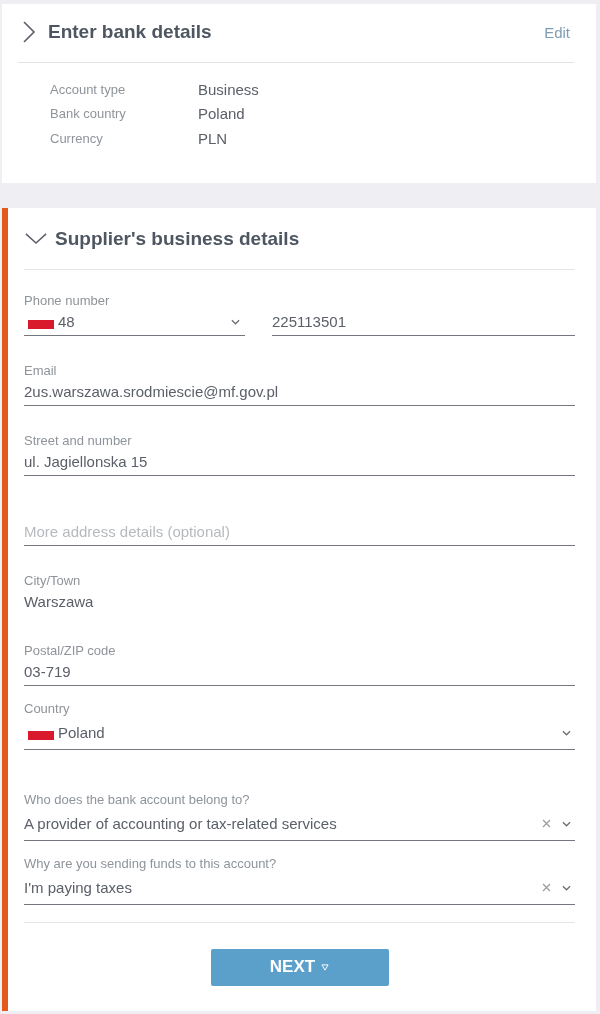  Describe the element at coordinates (67, 300) in the screenshot. I see `field-label: Phone number` at that location.